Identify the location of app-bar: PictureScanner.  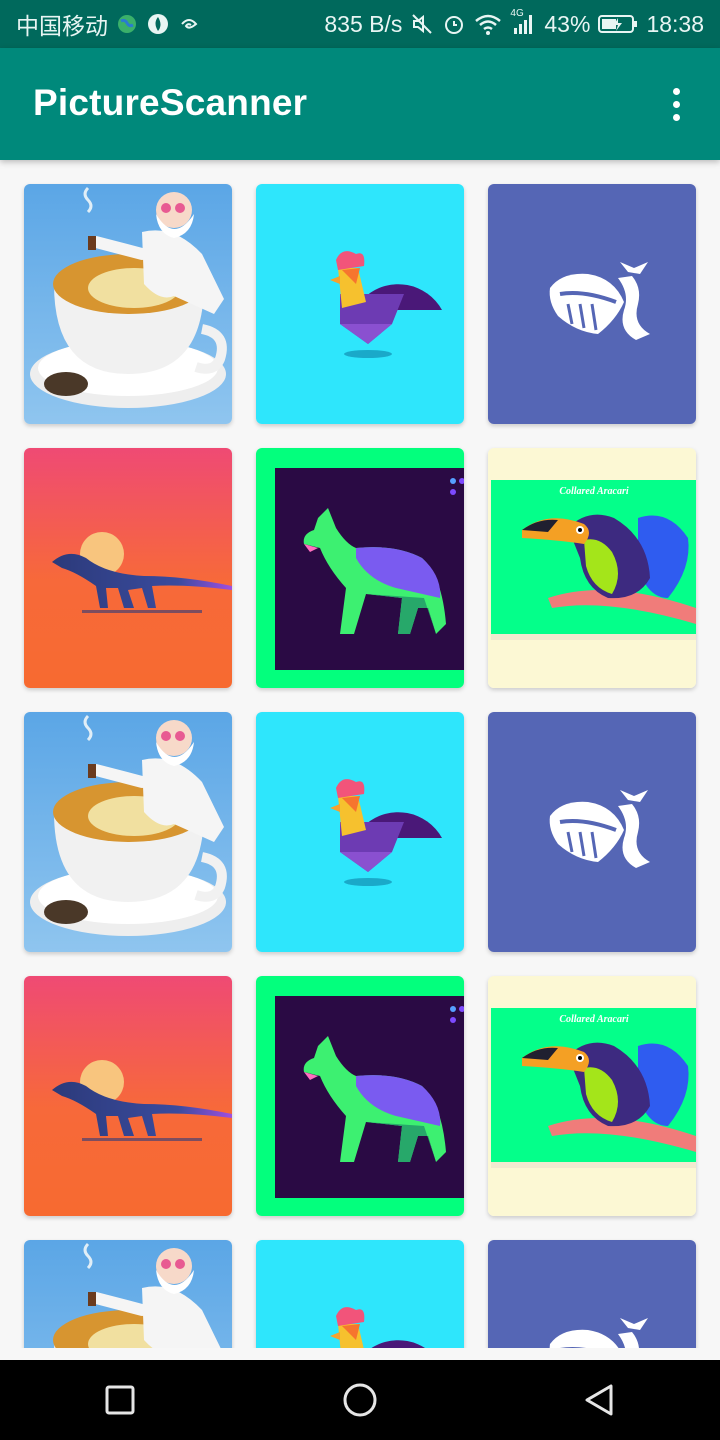
(360, 104).